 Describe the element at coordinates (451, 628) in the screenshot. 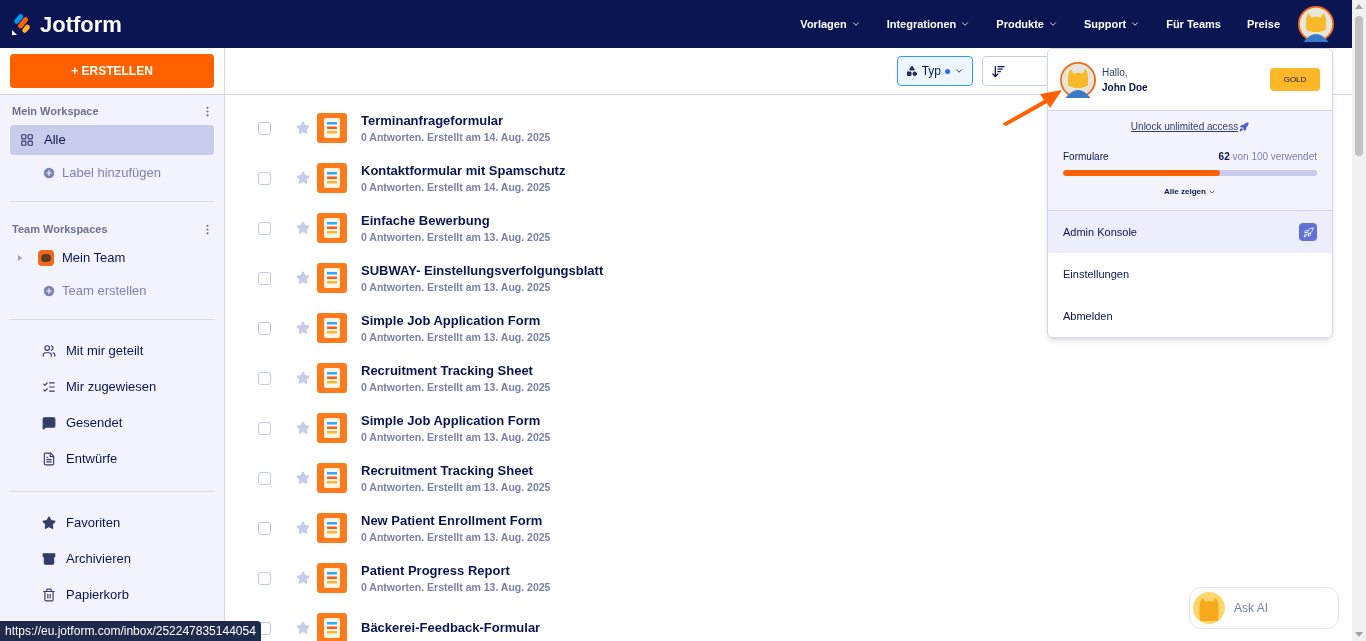

I see `form-title: Bäckerei-Feedback-Formular` at that location.